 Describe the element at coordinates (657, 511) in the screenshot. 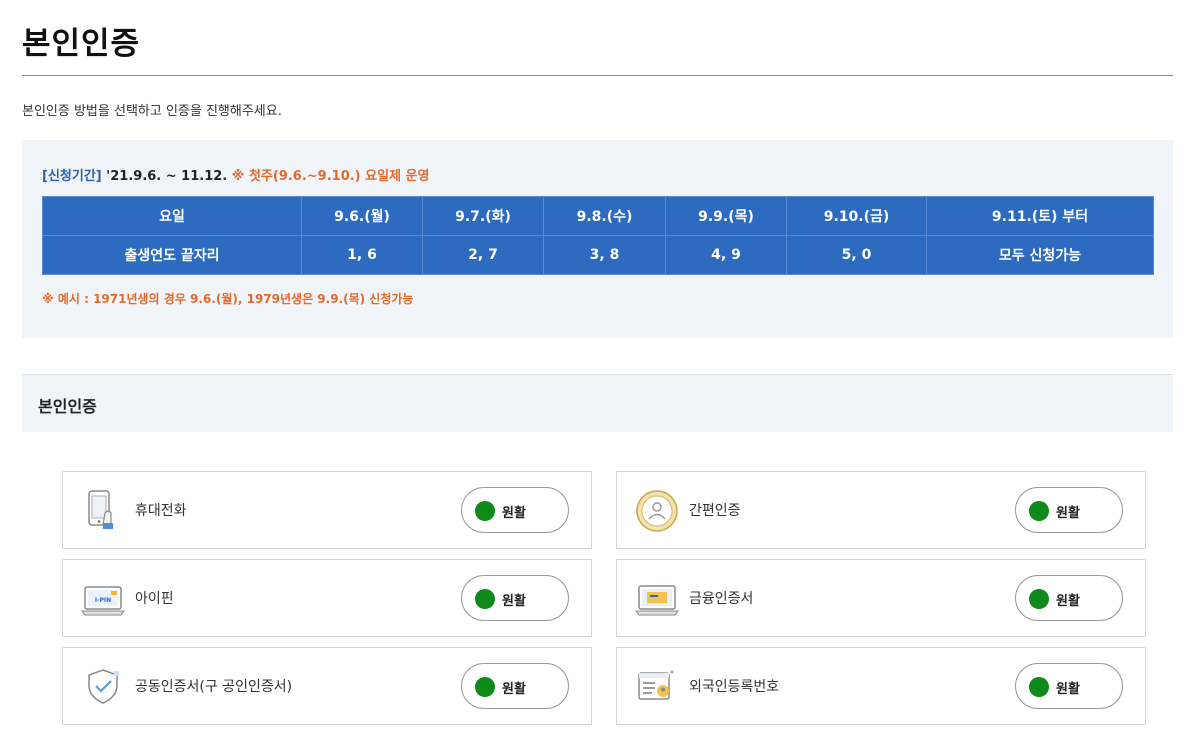

I see `simple-auth-icon` at that location.